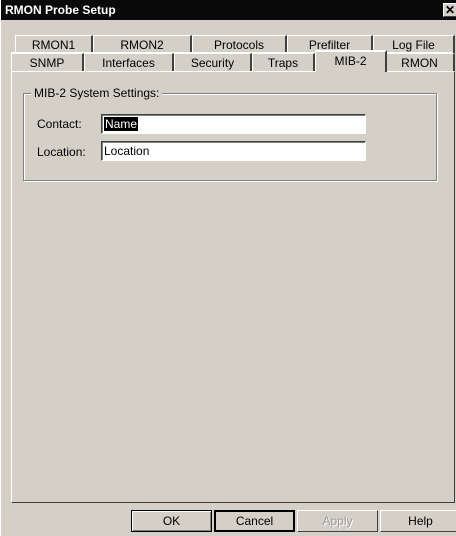  I want to click on close-icon: ✕, so click(449, 10).